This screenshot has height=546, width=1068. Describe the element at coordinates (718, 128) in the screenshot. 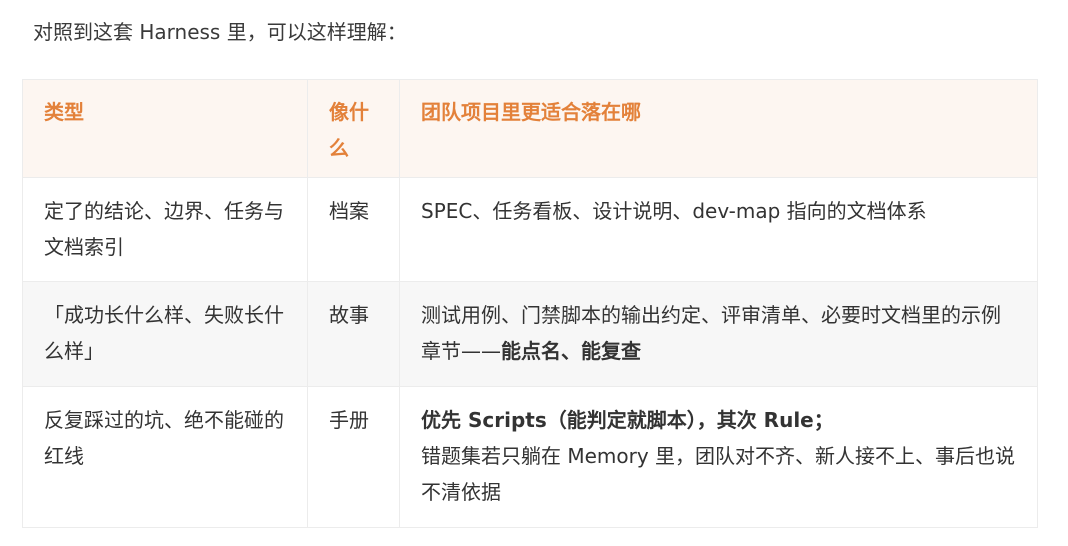

I see `header-location: 团队项目里更适合落在哪` at that location.